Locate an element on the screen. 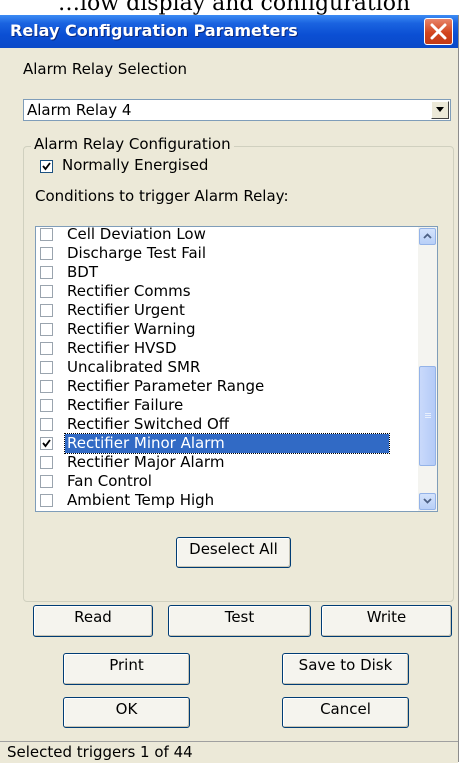 This screenshot has width=463, height=763. list-item-label: Fan Control is located at coordinates (109, 481).